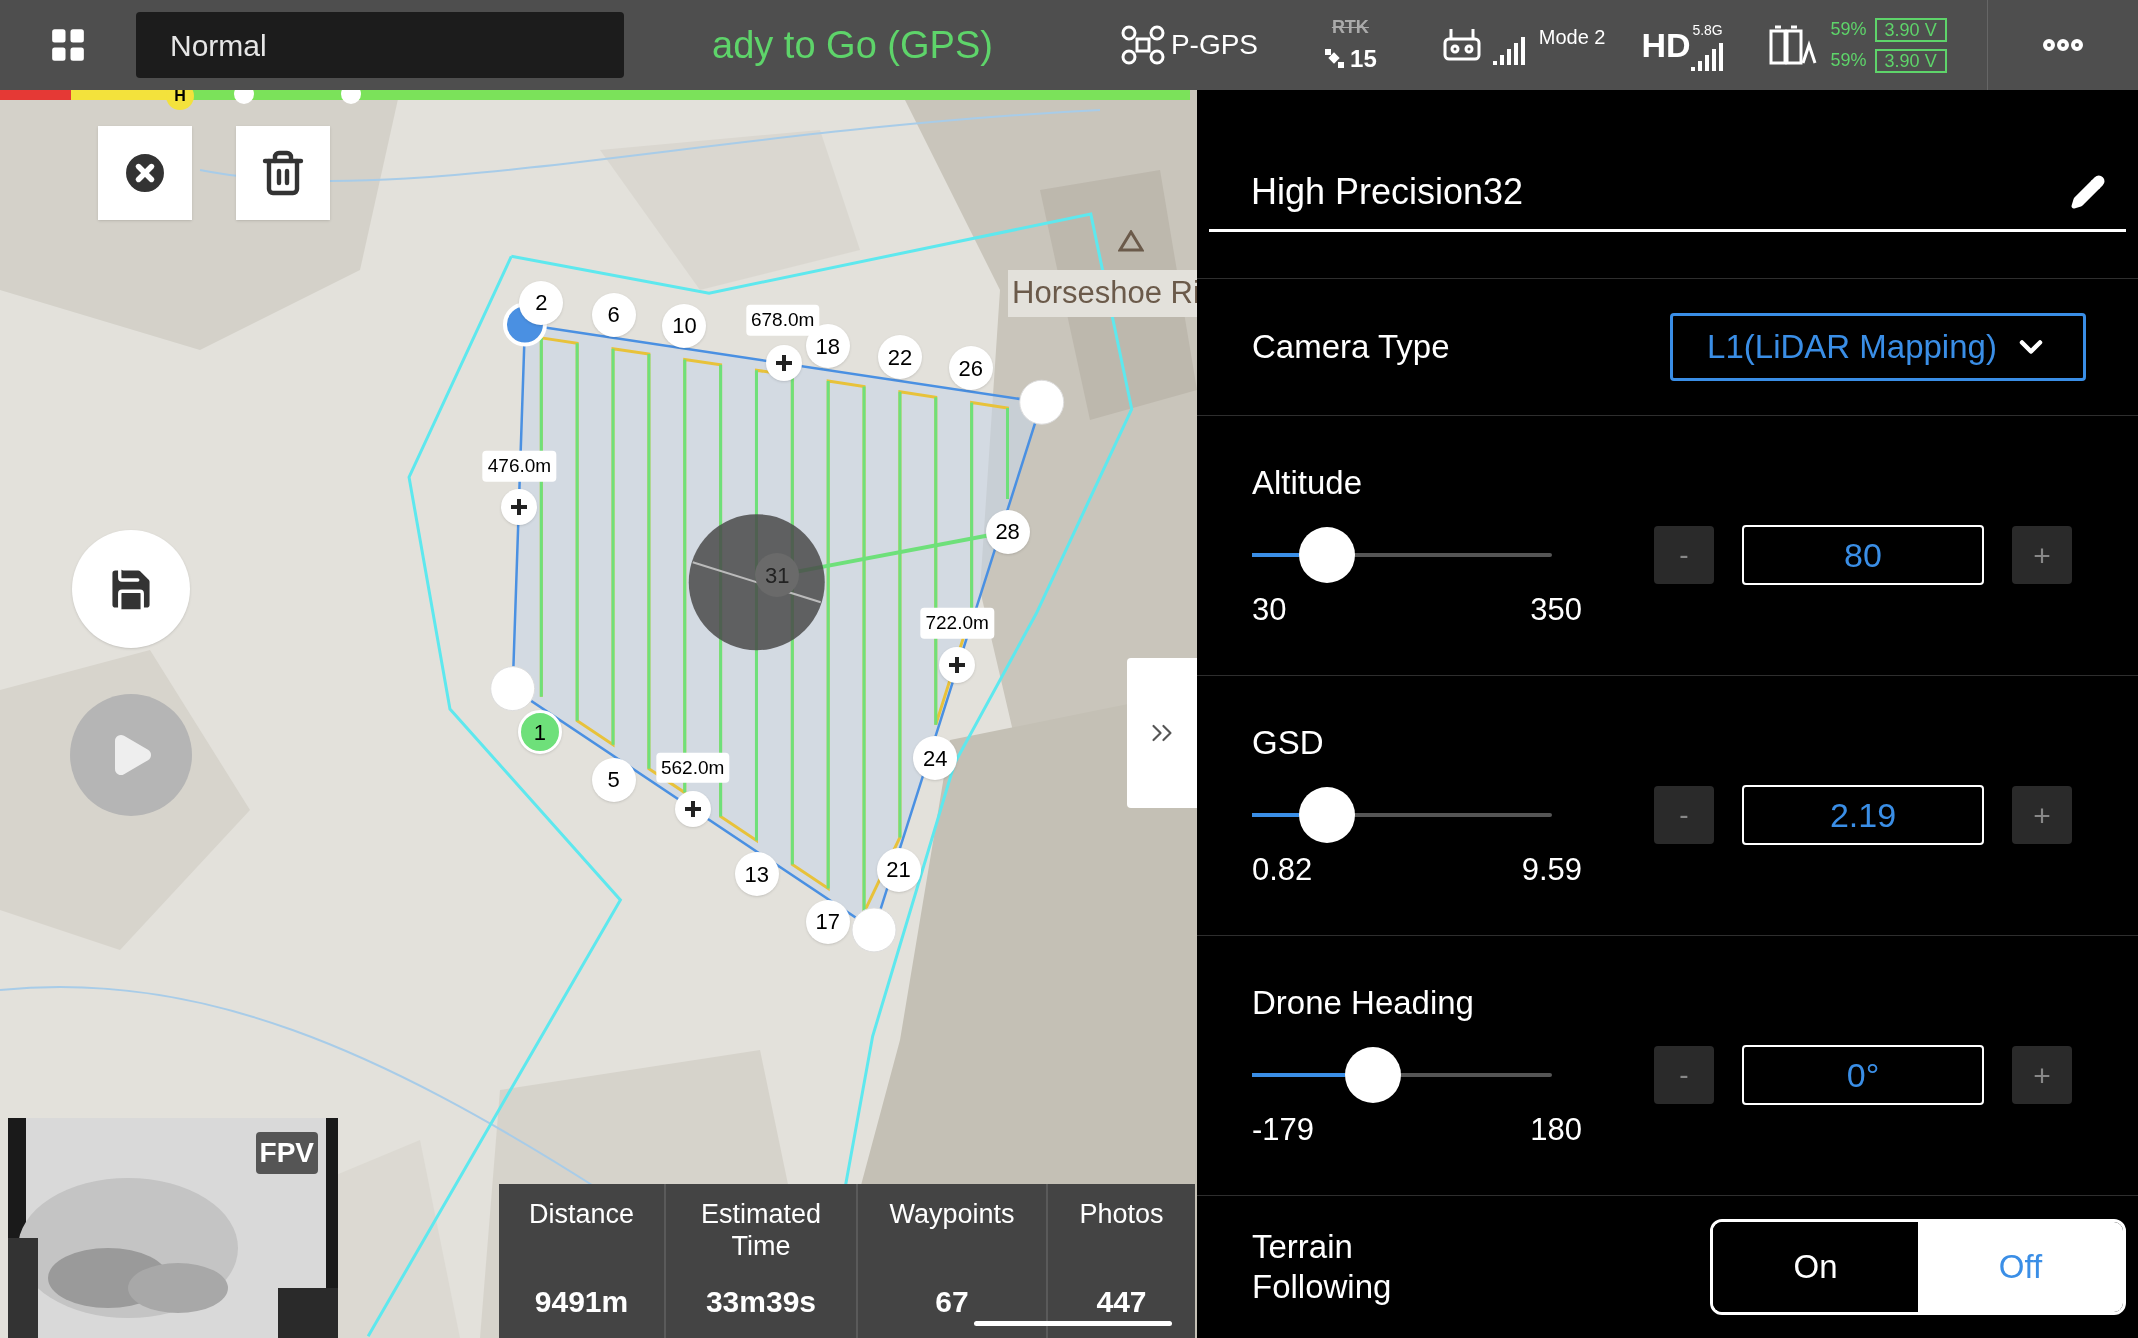  I want to click on value-field: 2.19, so click(1863, 815).